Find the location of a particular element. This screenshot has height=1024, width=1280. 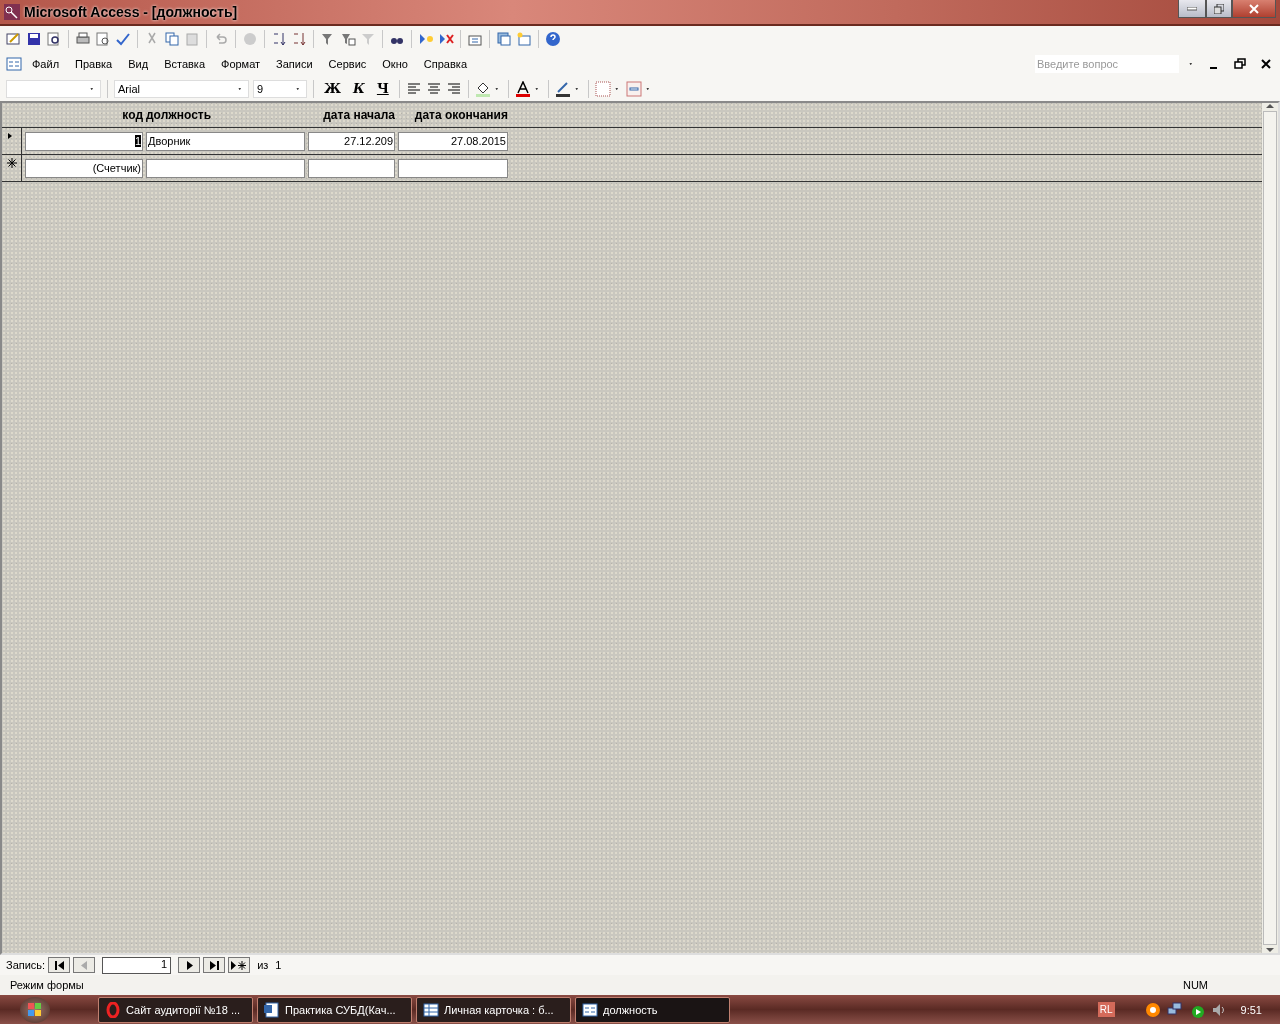

italic-button: К is located at coordinates (359, 88).